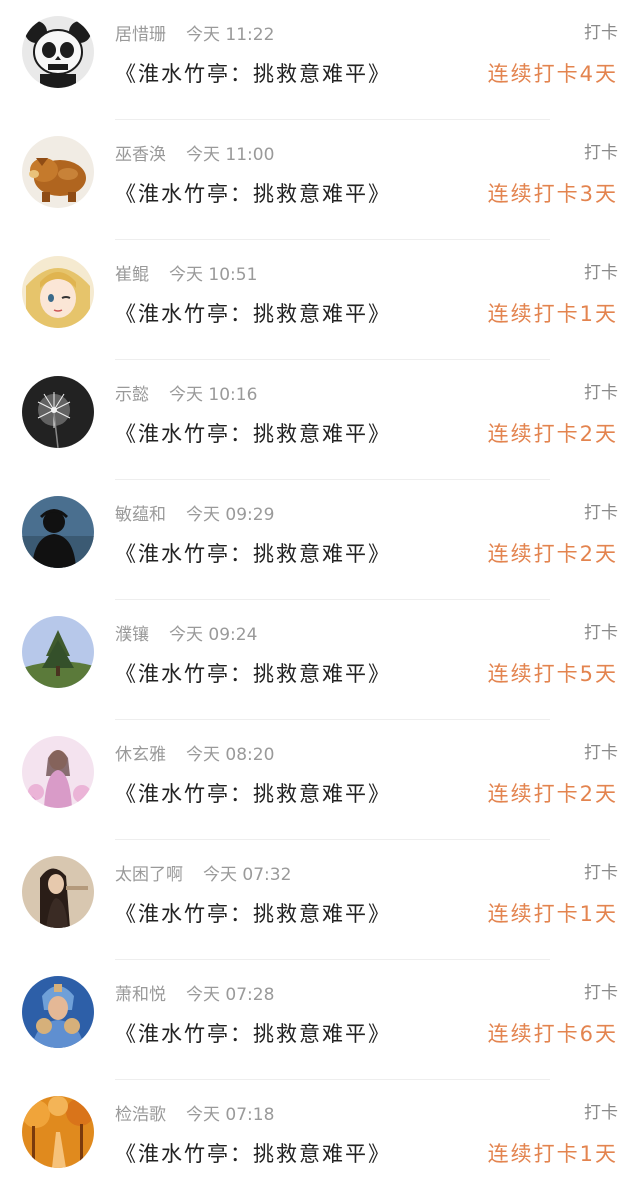  Describe the element at coordinates (320, 540) in the screenshot. I see `list-item: 敏蕴和 今天 09:29 打卡 《淮水竹亭：挑救意难平》 连续打卡2天` at that location.